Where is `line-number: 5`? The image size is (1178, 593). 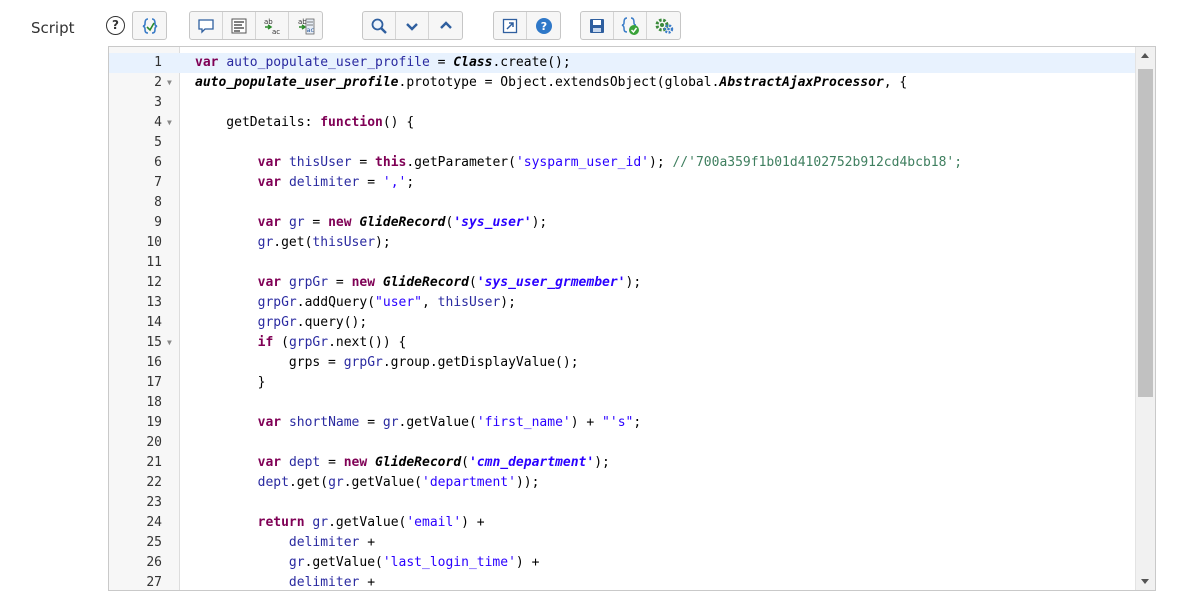
line-number: 5 is located at coordinates (158, 142).